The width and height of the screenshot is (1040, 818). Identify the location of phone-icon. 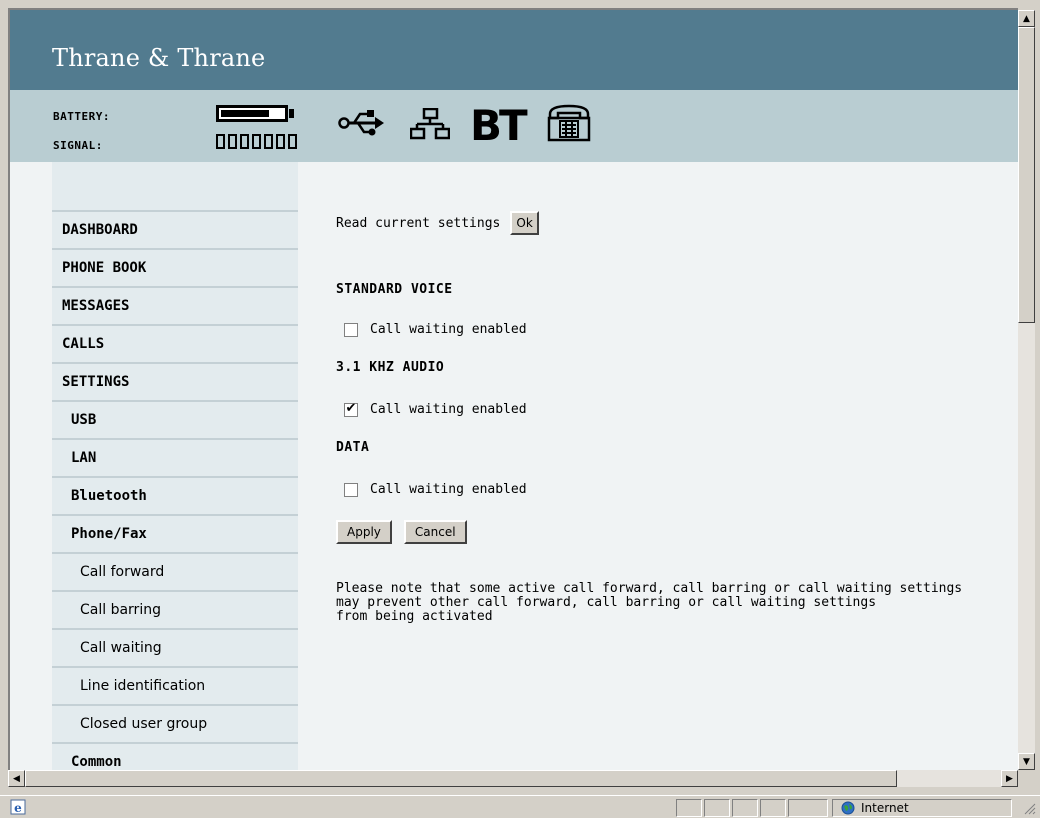
(569, 123).